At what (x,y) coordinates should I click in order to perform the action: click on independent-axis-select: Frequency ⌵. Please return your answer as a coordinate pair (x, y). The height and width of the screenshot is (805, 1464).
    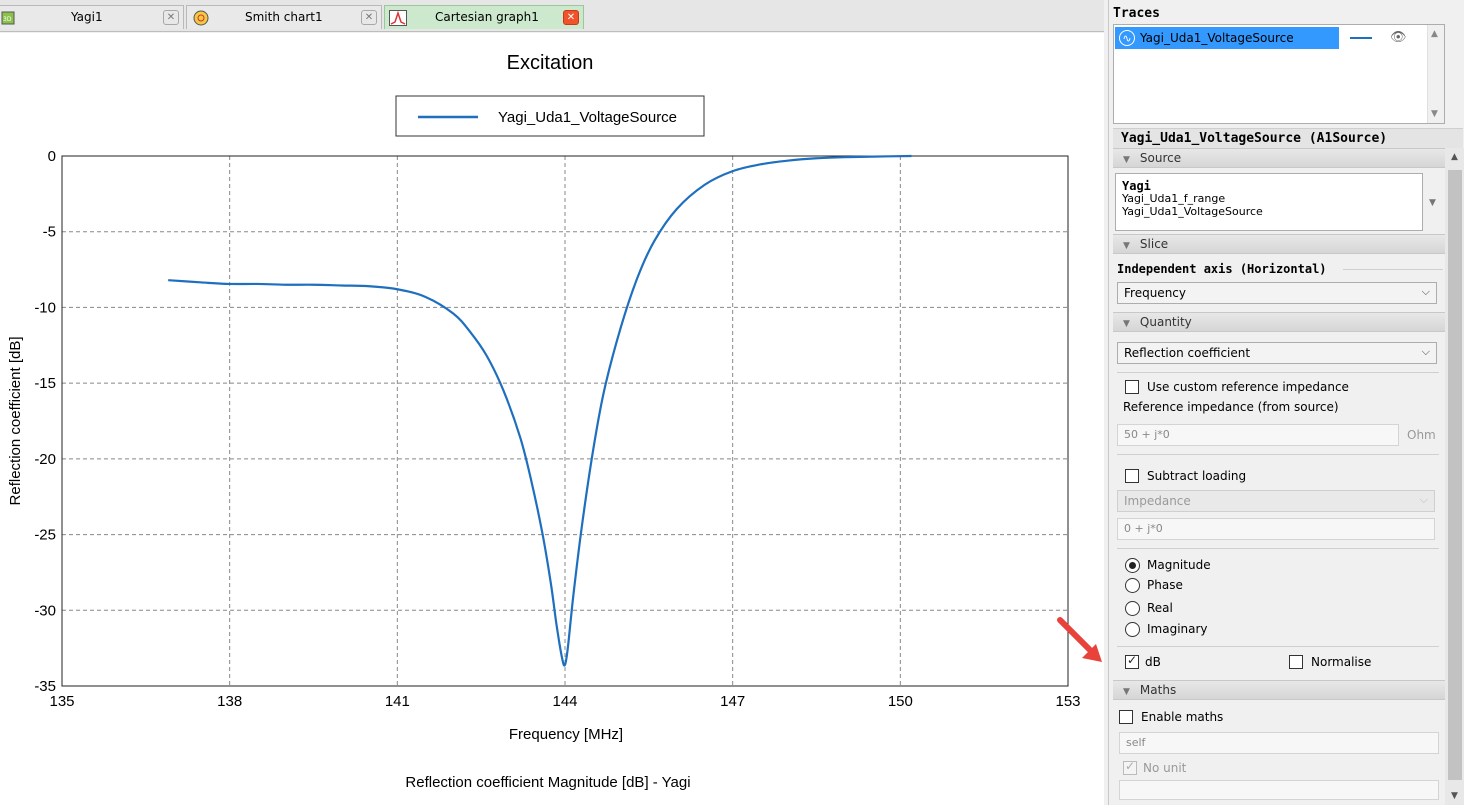
    Looking at the image, I should click on (1277, 293).